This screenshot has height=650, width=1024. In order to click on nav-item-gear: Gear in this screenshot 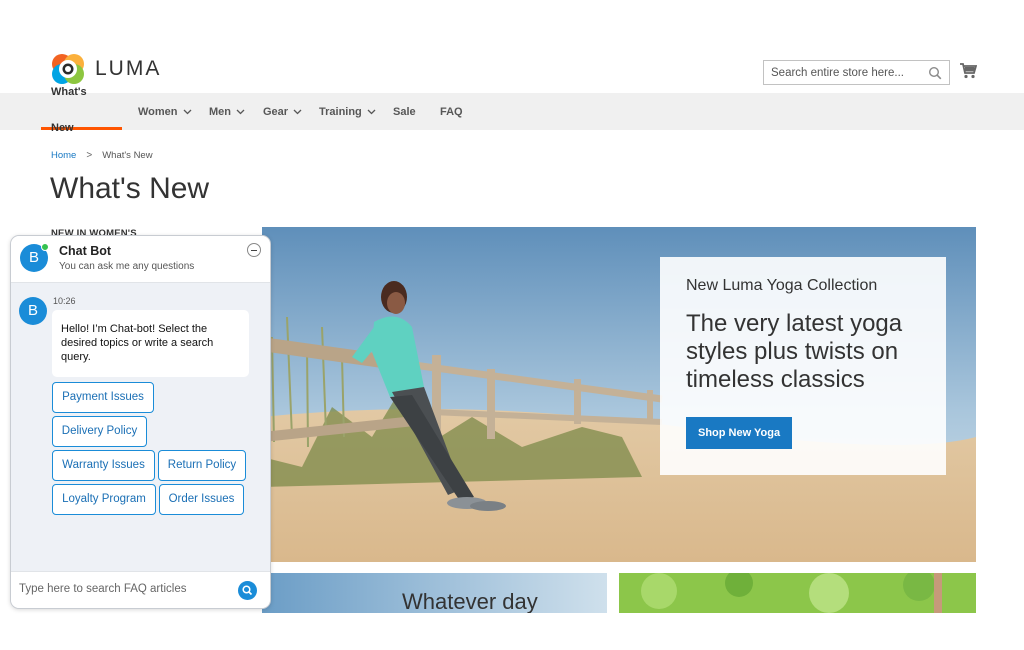, I will do `click(282, 111)`.